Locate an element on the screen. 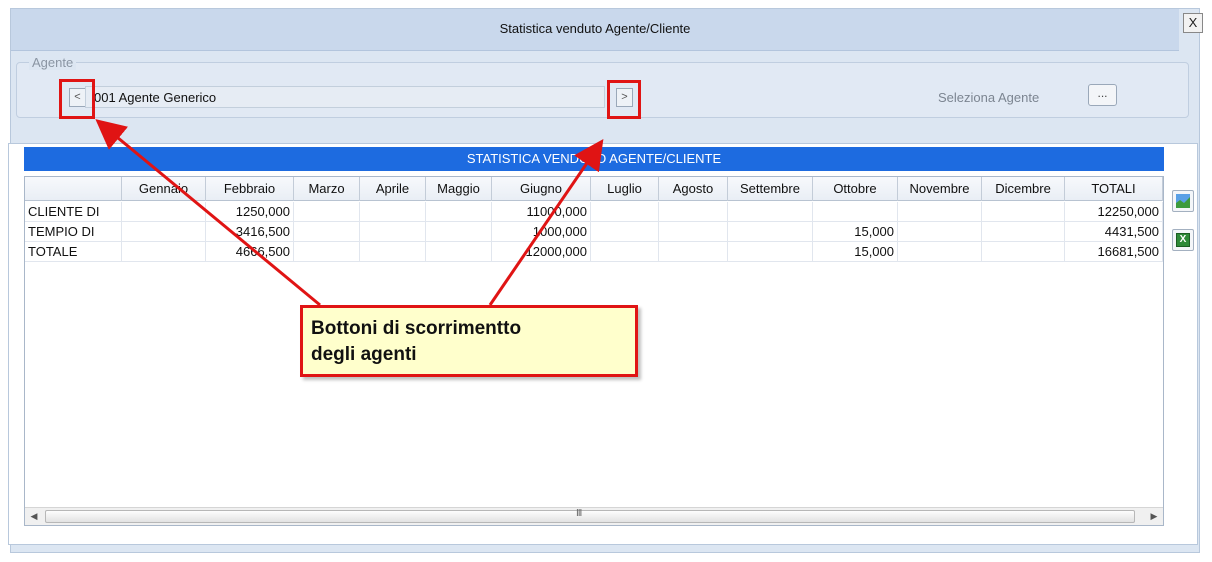 The image size is (1212, 562). arrow-to-prev-button is located at coordinates (208, 213).